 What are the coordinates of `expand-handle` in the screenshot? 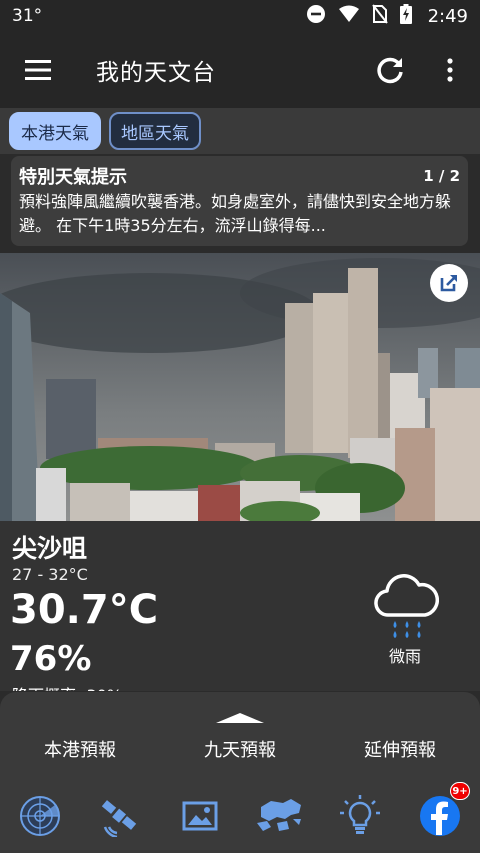 It's located at (240, 717).